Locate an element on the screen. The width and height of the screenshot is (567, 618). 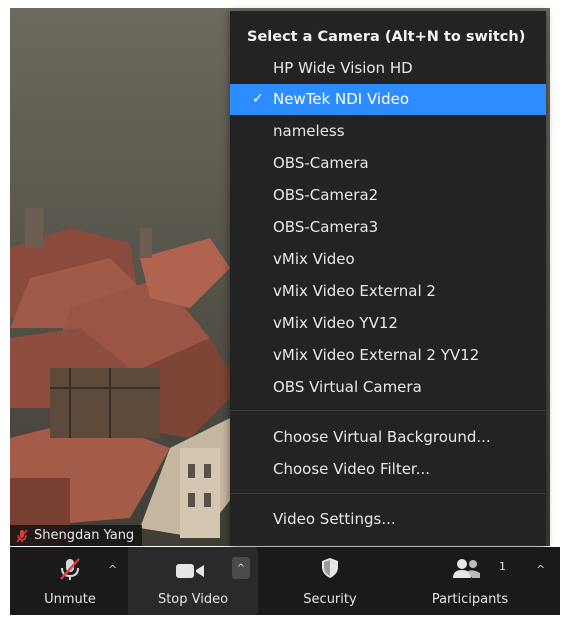
audio-options-caret-icon: ^ is located at coordinates (112, 569).